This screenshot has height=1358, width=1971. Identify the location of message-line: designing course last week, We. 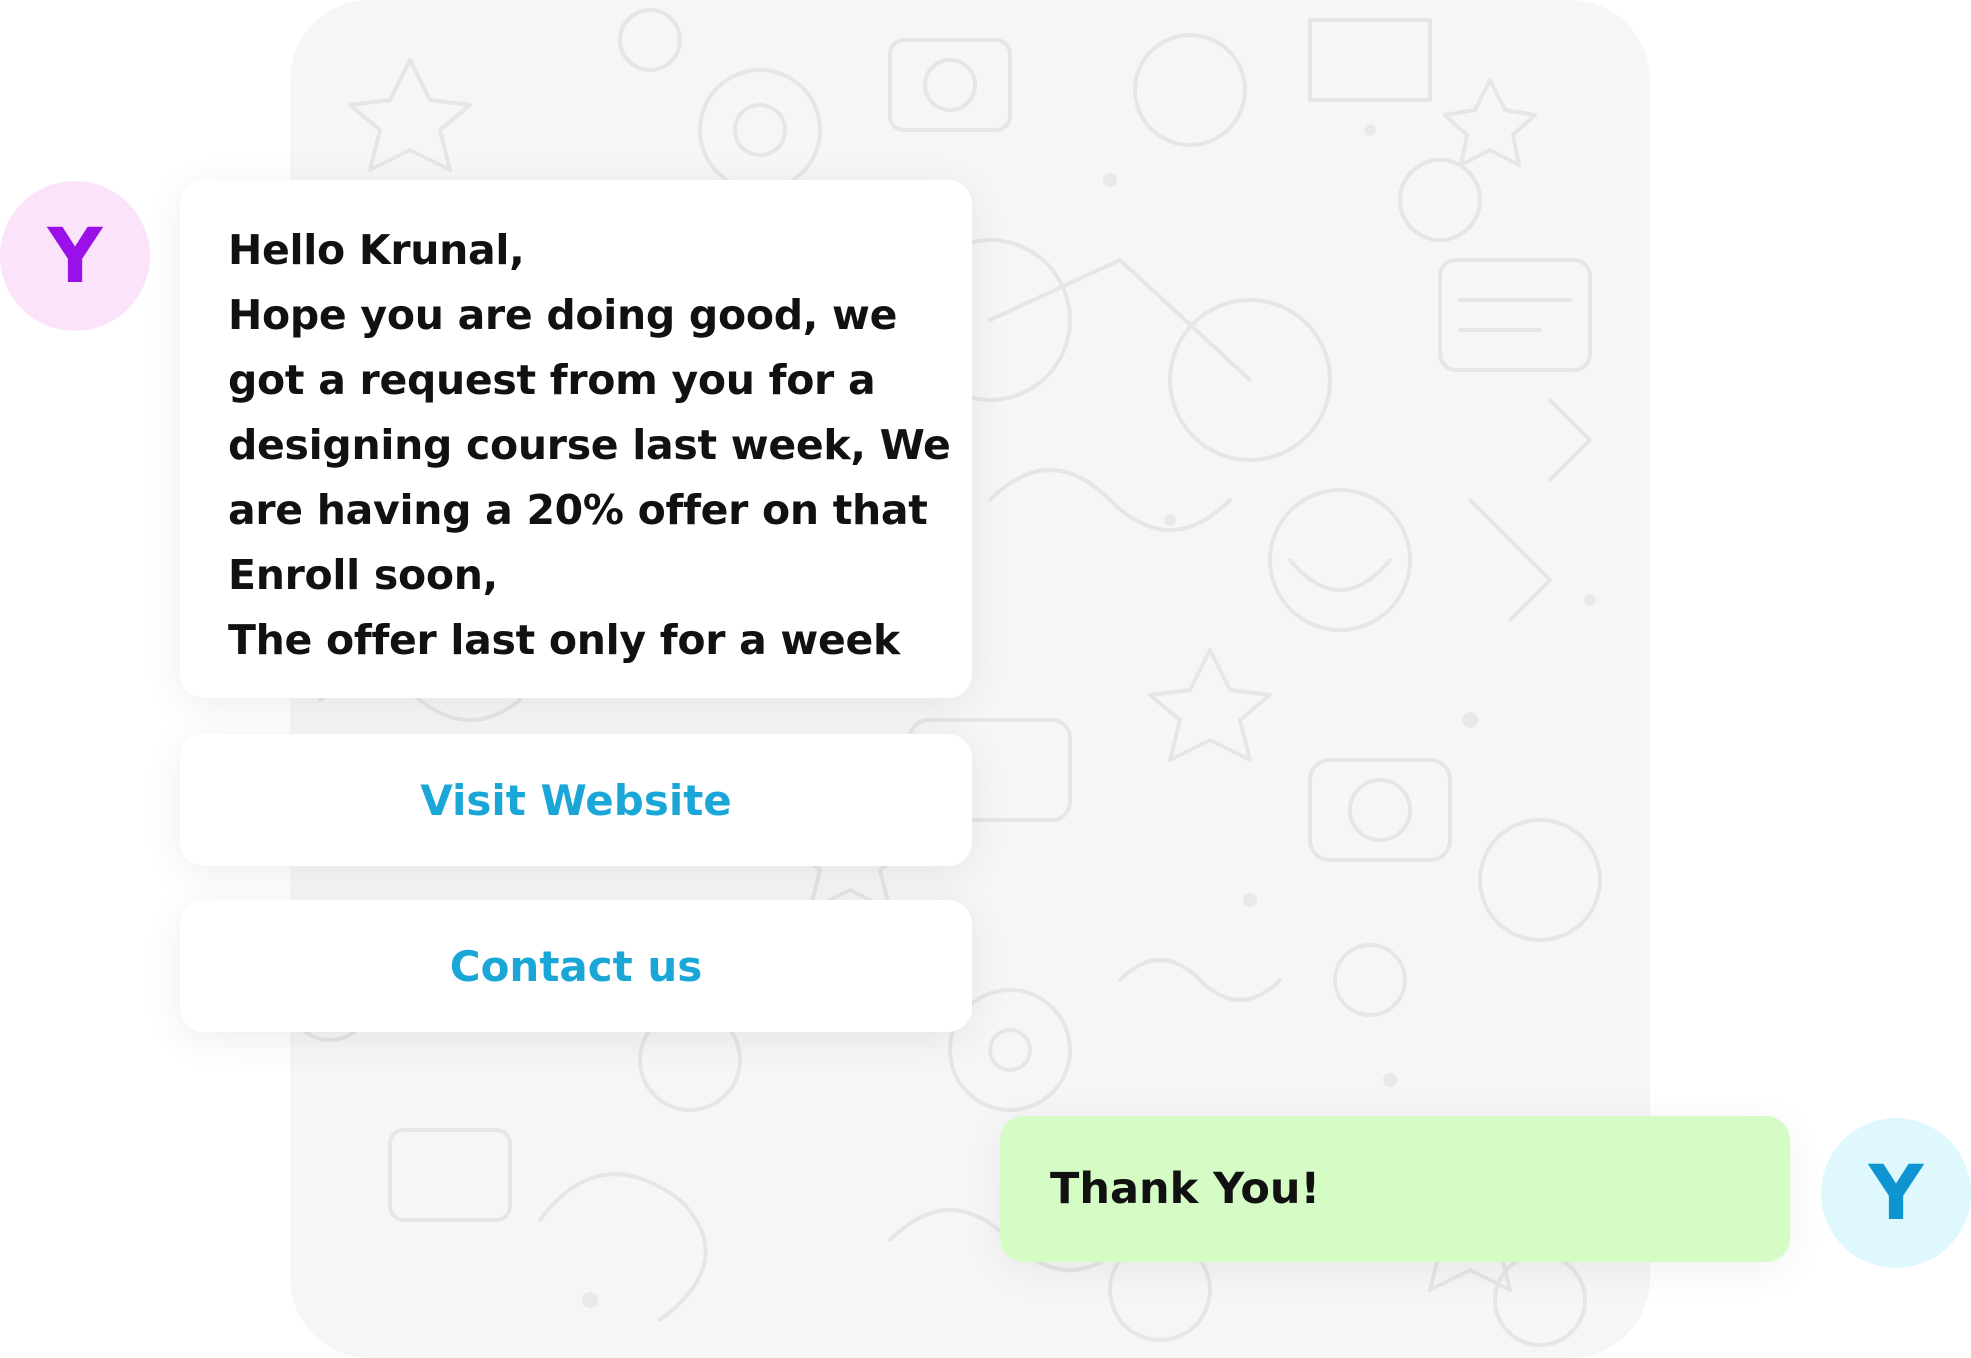
(589, 445).